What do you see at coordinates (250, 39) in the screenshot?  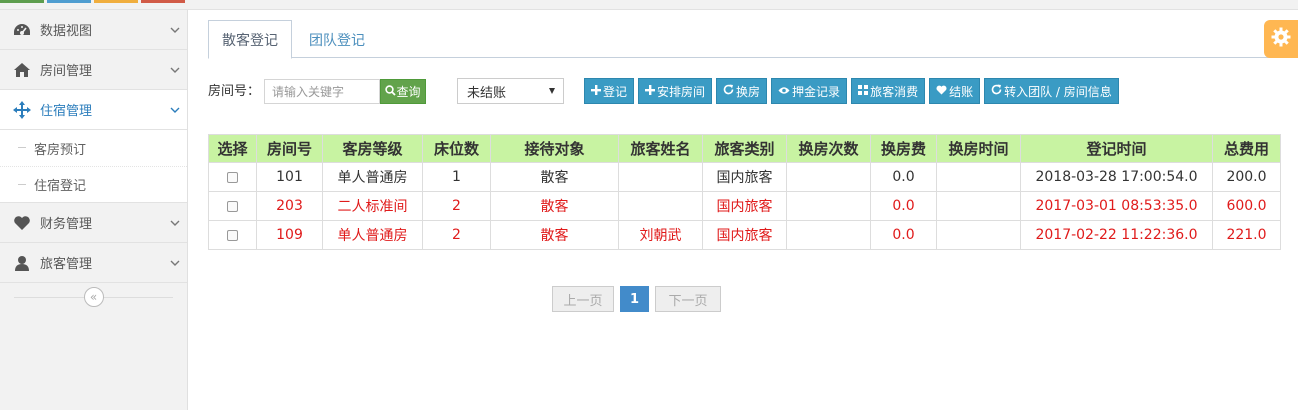 I see `tab-individual-checkin: 散客登记` at bounding box center [250, 39].